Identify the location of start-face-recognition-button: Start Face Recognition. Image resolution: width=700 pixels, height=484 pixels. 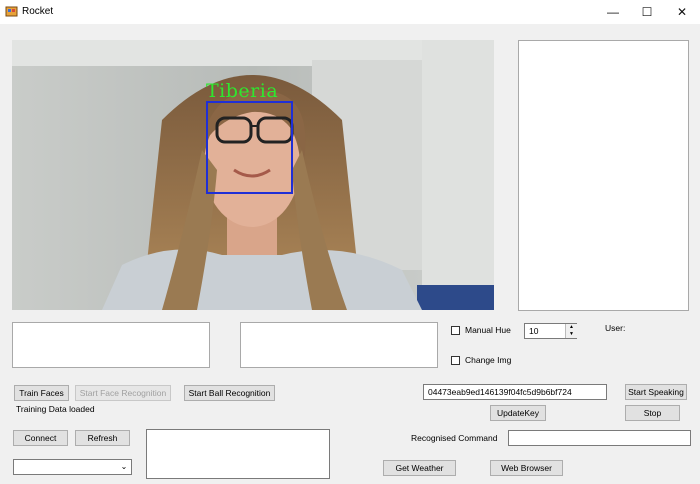
(123, 393).